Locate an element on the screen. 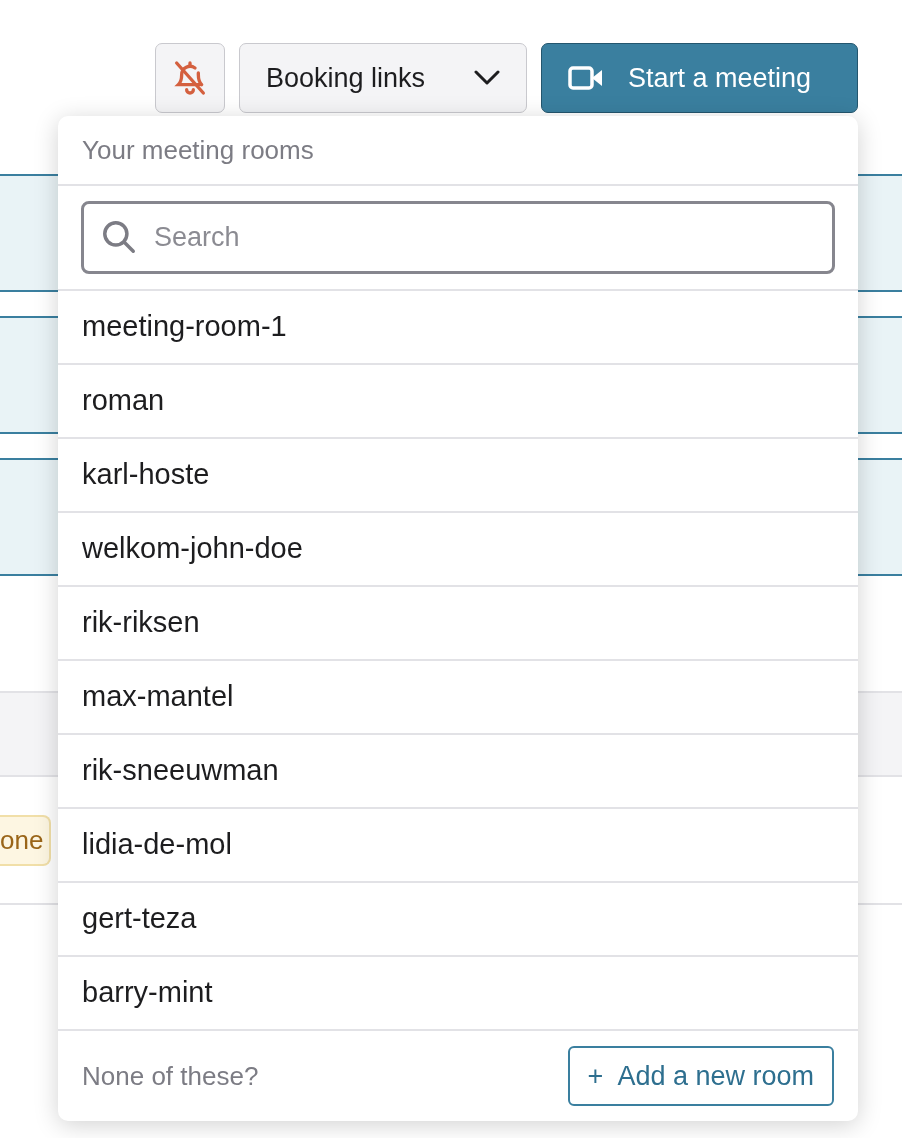  search-field: Search is located at coordinates (458, 237).